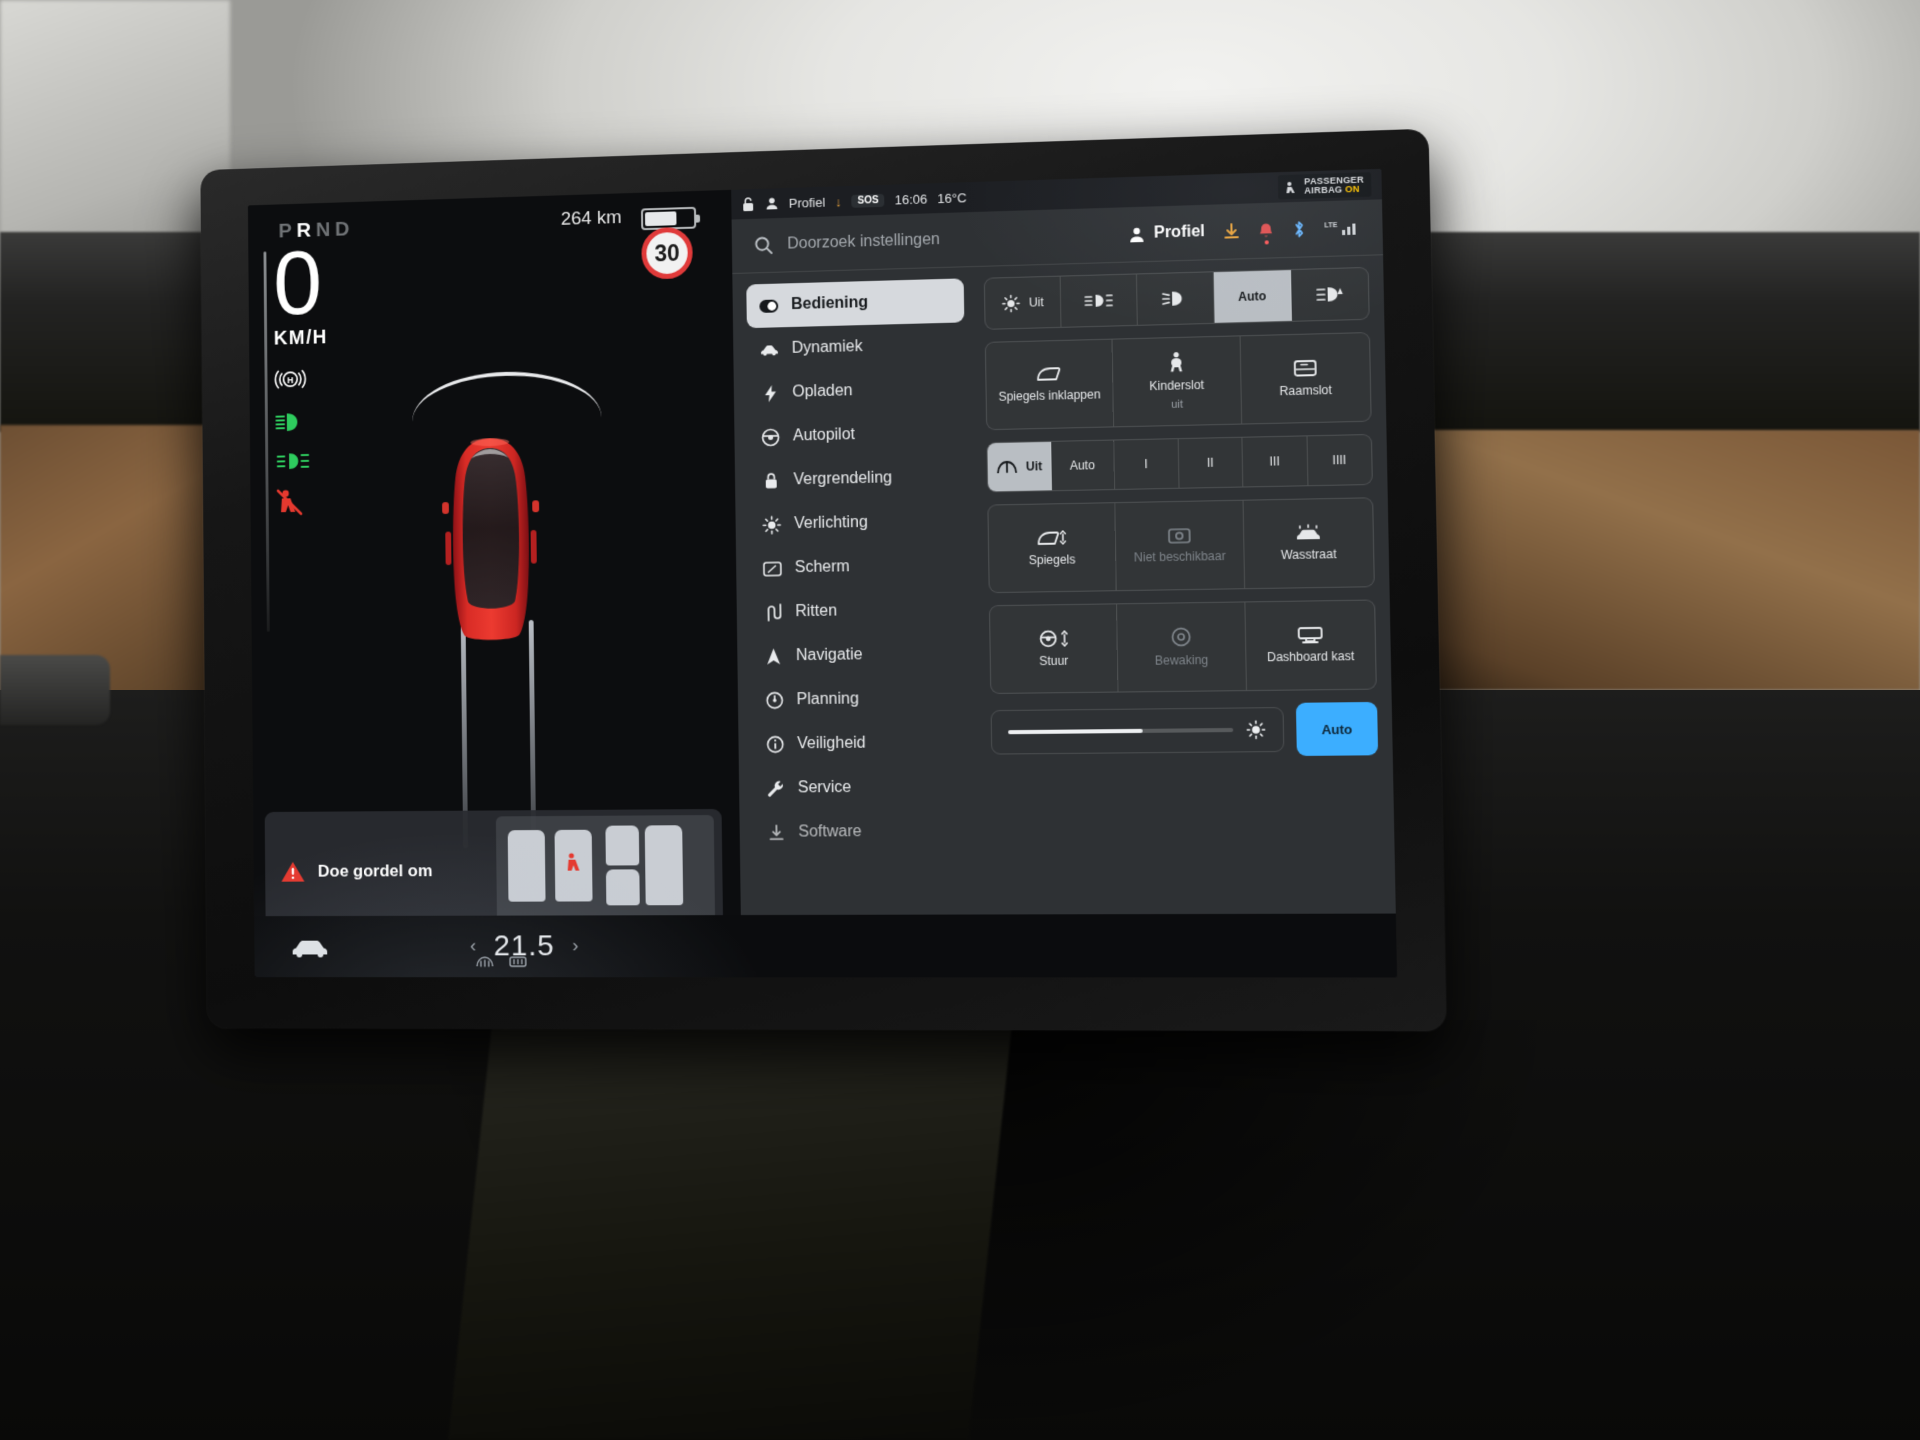  What do you see at coordinates (667, 253) in the screenshot?
I see `speed-limit-sign: 30` at bounding box center [667, 253].